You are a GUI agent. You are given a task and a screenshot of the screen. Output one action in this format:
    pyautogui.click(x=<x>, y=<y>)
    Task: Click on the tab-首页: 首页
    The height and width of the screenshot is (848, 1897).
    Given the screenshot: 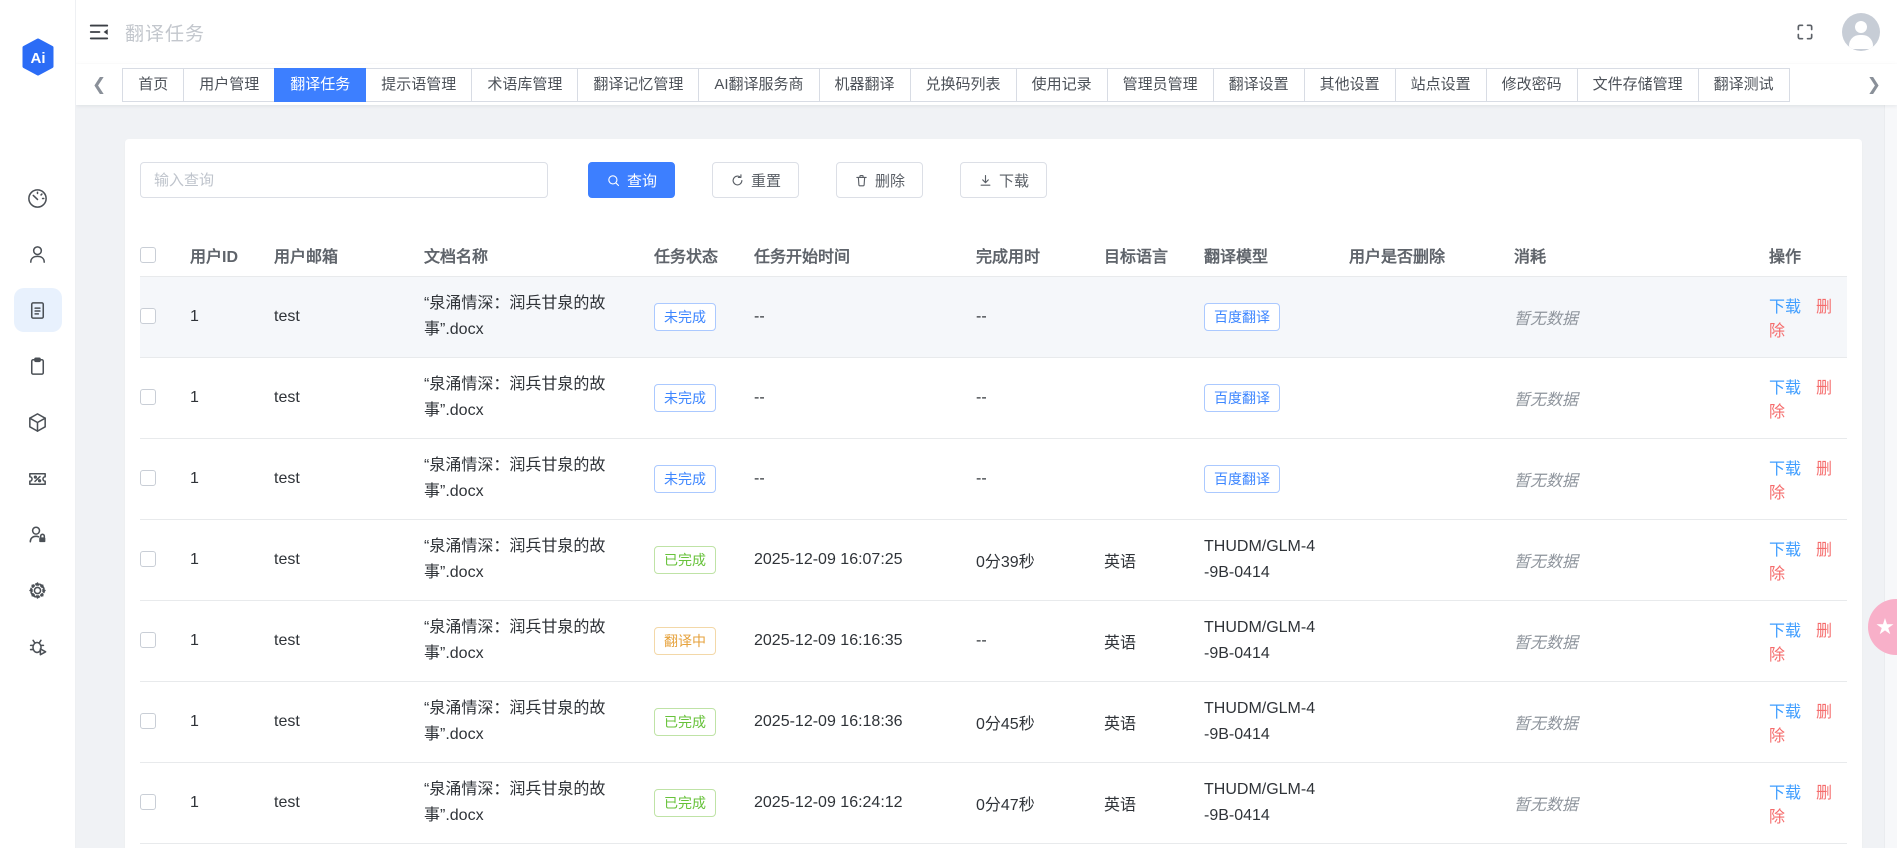 What is the action you would take?
    pyautogui.click(x=153, y=84)
    